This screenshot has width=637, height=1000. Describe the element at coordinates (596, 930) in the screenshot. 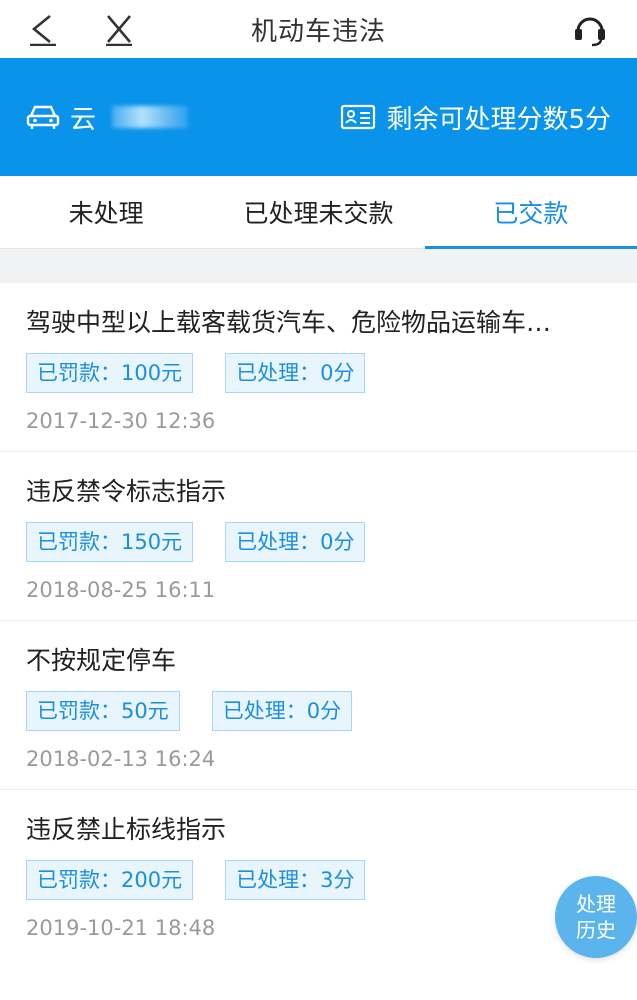

I see `history-button-line2: 历史` at that location.